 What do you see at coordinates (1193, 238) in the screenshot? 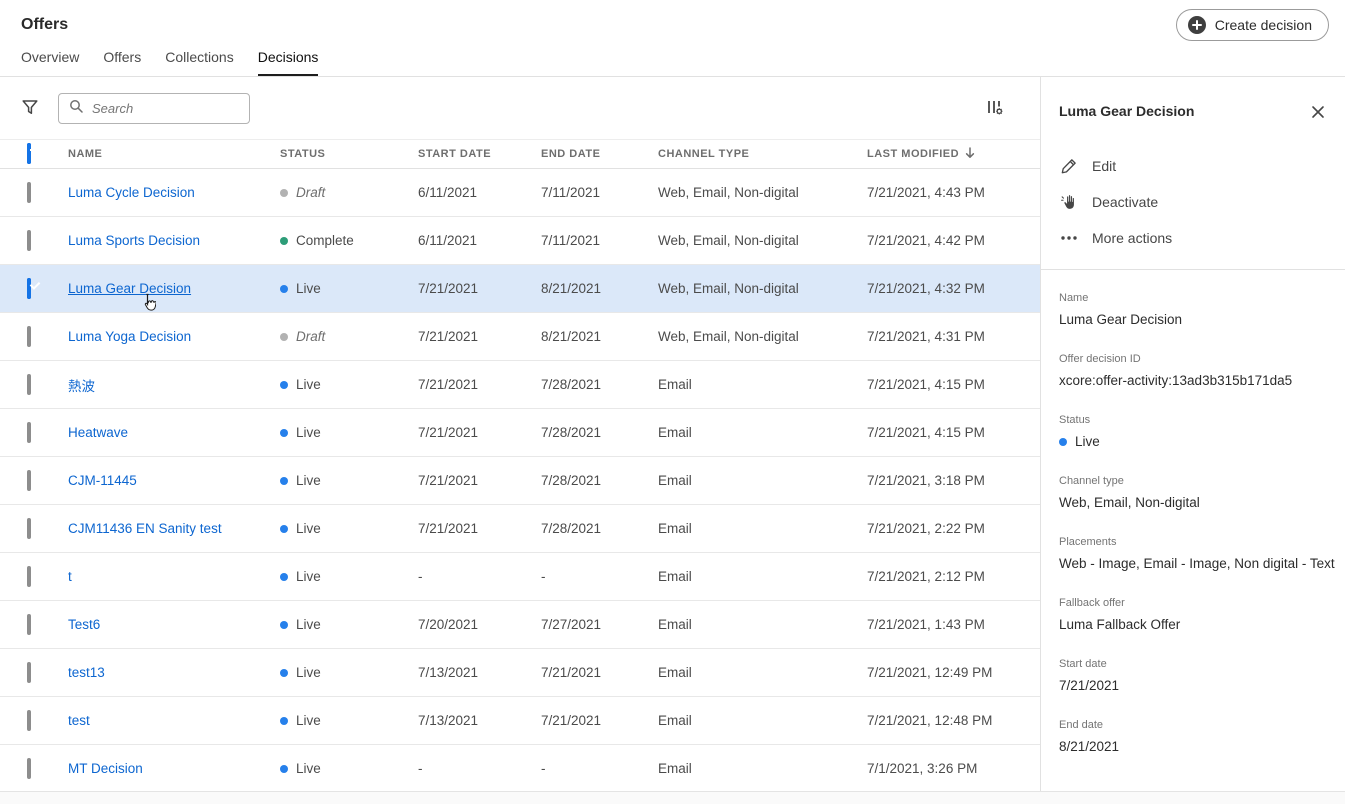
I see `more-actions: More actions` at bounding box center [1193, 238].